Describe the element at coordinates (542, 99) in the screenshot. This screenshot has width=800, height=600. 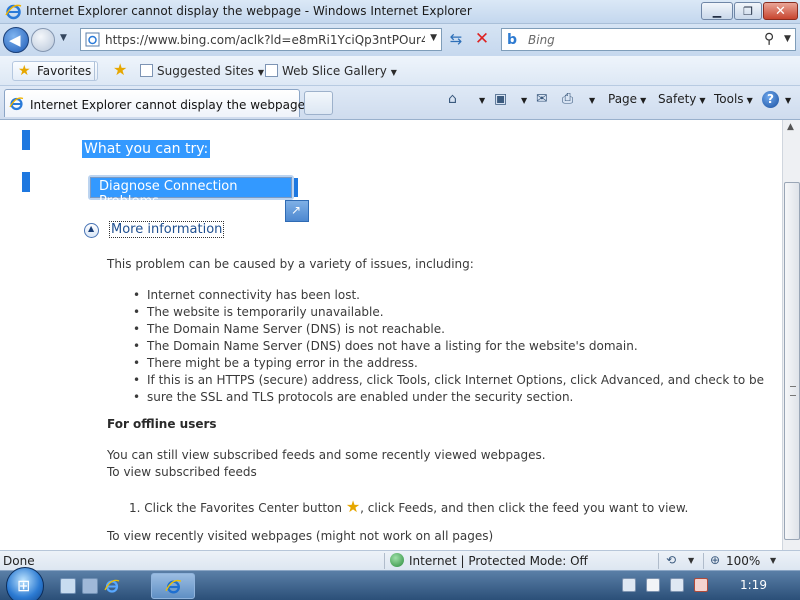
I see `read-mail-icon: ✉` at that location.